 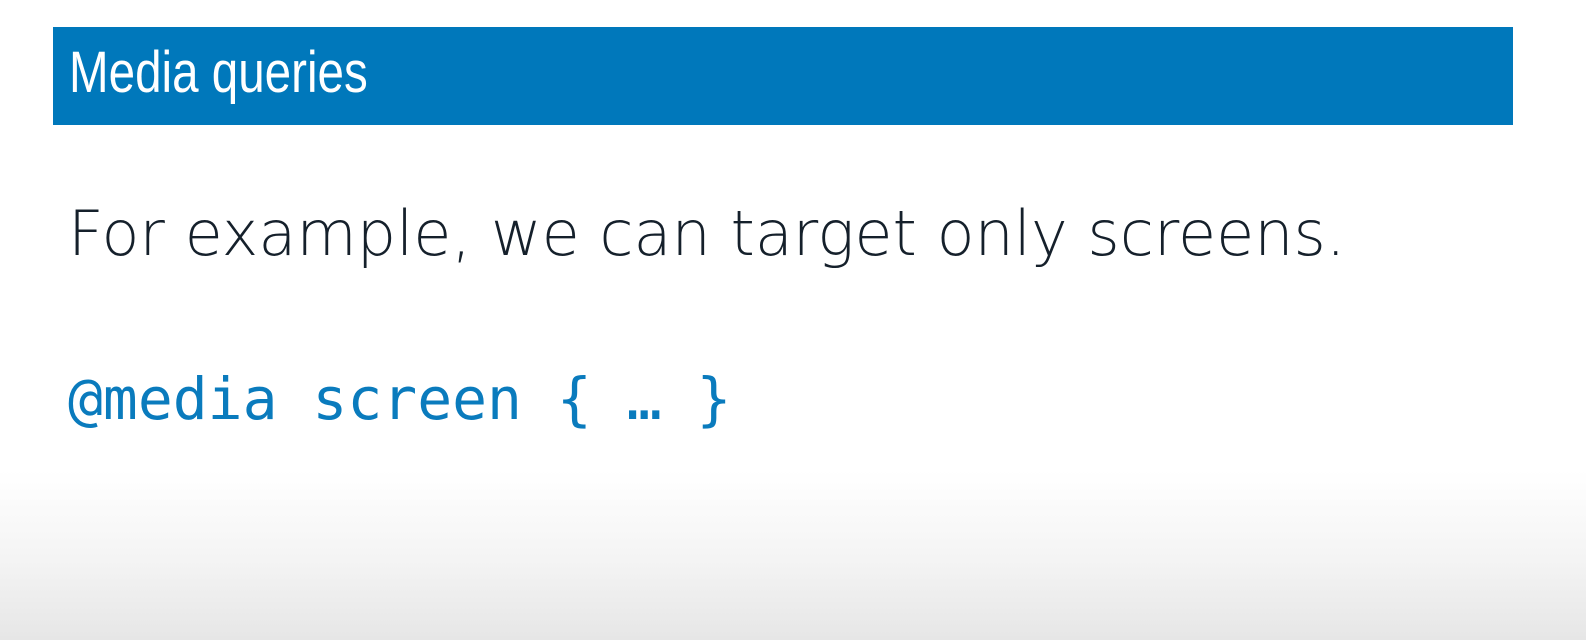 I want to click on slide-body-text: For example, we can target only screens., so click(x=707, y=233).